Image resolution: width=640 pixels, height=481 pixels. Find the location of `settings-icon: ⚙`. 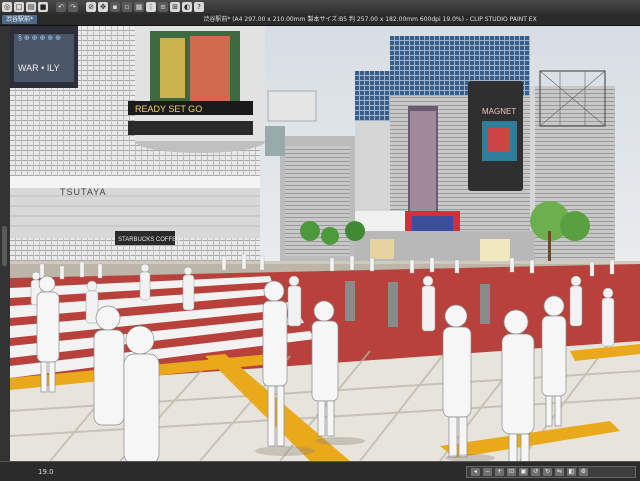

settings-icon: ⚙ is located at coordinates (583, 472).